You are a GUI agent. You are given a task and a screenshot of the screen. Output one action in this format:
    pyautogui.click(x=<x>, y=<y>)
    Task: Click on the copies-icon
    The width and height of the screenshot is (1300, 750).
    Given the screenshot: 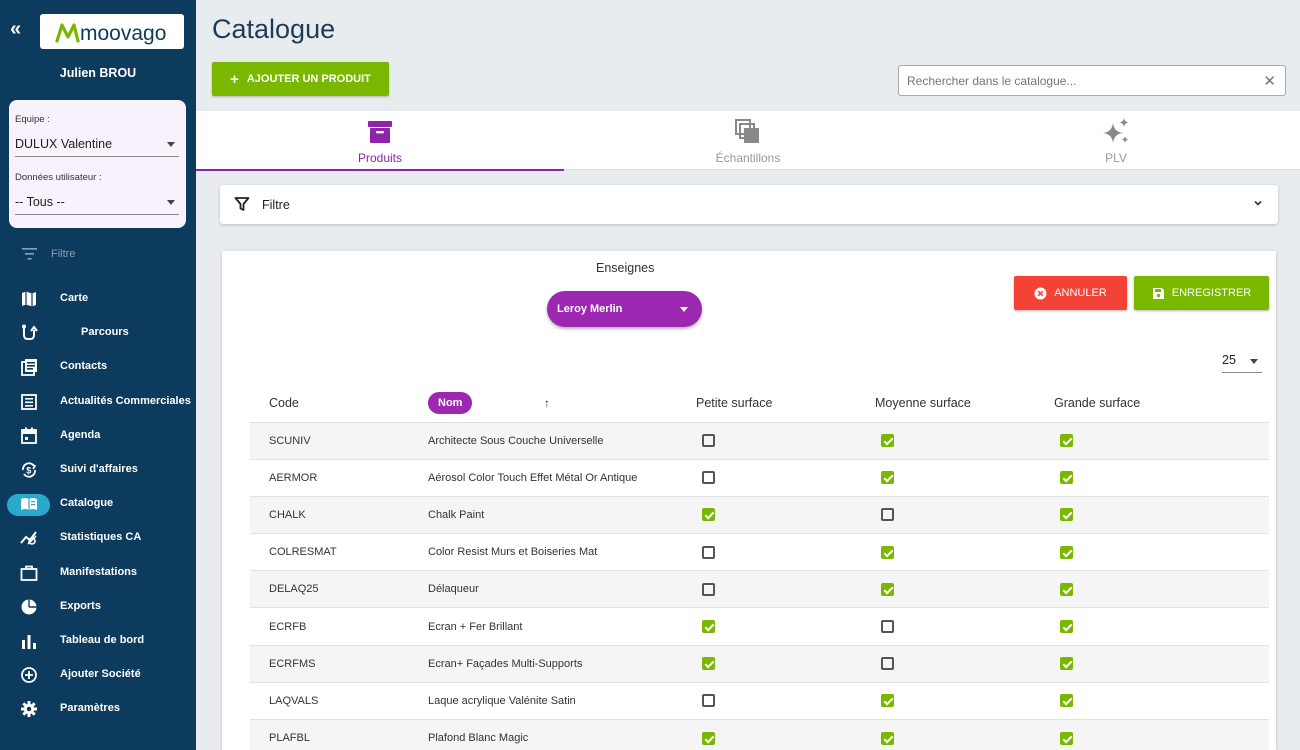 What is the action you would take?
    pyautogui.click(x=747, y=131)
    